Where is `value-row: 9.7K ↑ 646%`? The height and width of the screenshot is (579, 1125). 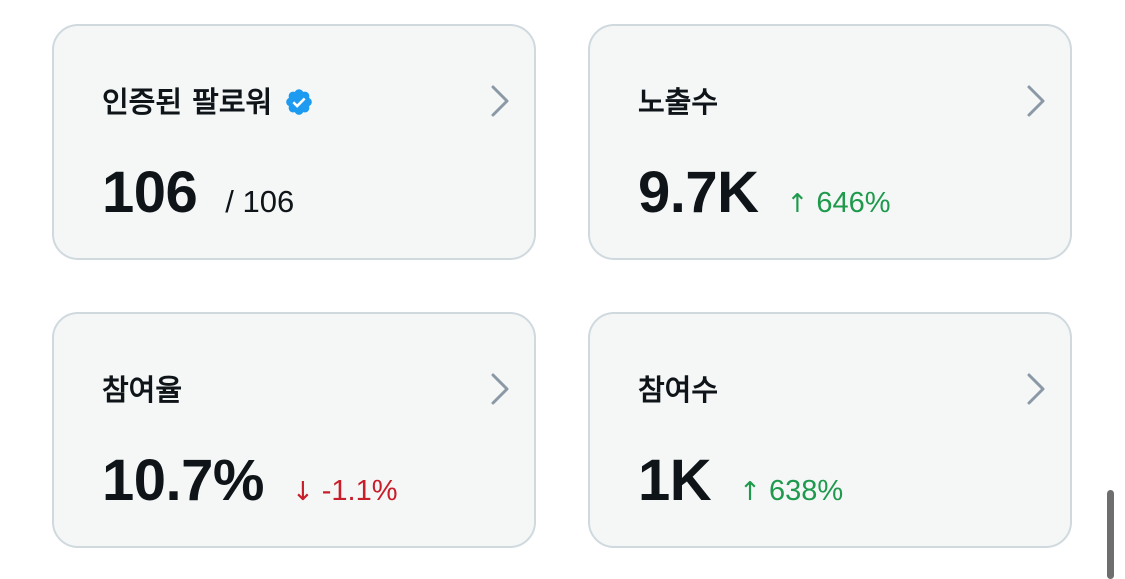 value-row: 9.7K ↑ 646% is located at coordinates (764, 193).